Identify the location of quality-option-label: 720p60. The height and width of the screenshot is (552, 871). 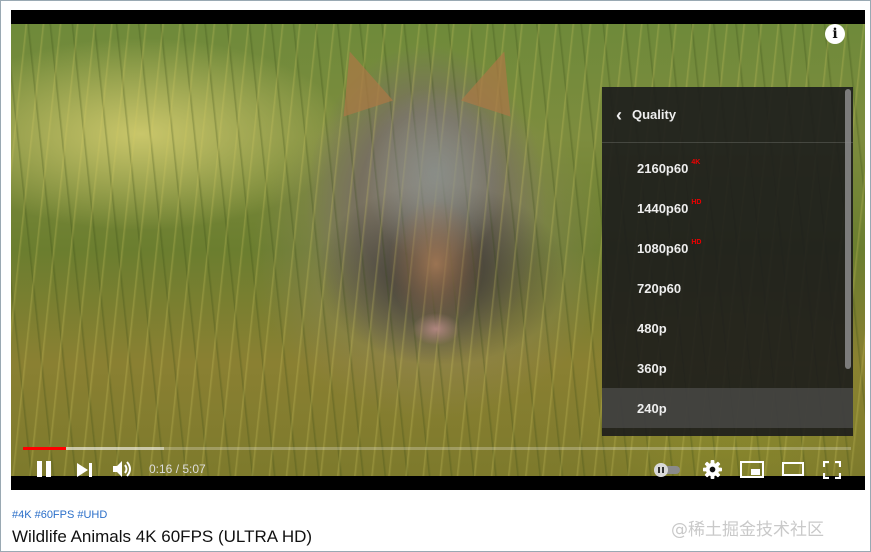
(659, 288).